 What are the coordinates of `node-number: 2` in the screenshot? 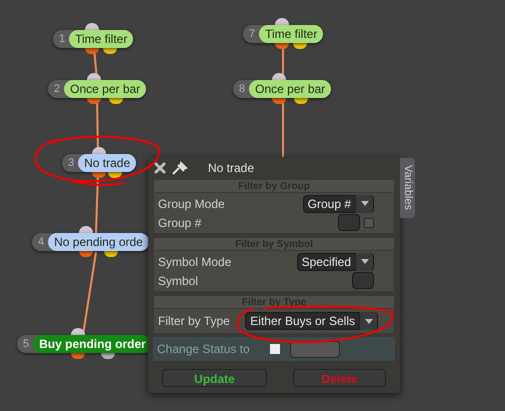 It's located at (57, 89).